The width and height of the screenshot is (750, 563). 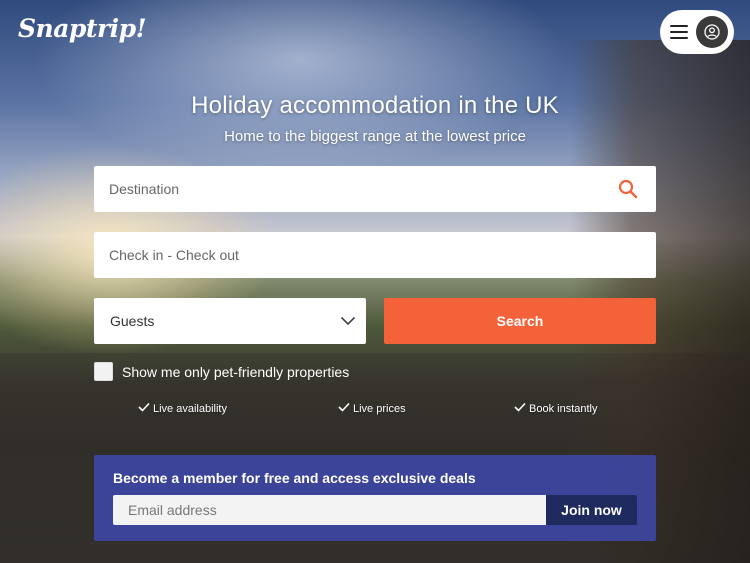 What do you see at coordinates (563, 408) in the screenshot?
I see `feature-label: Book instantly` at bounding box center [563, 408].